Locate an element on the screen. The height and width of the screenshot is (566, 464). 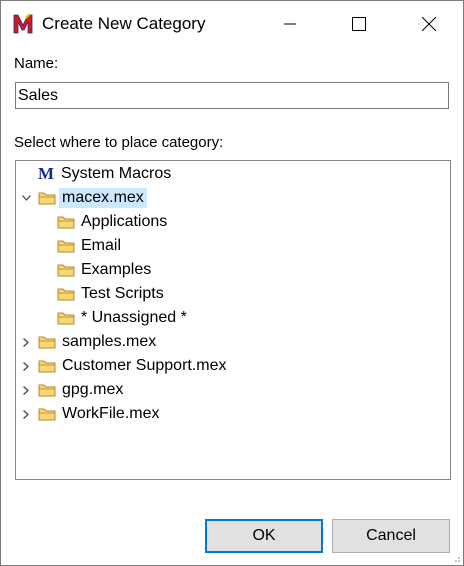
maximize-icon is located at coordinates (359, 24).